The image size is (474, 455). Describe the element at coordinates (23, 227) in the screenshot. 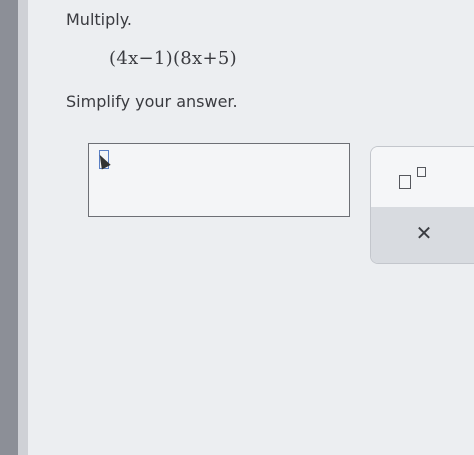

I see `left-bar-edge` at that location.